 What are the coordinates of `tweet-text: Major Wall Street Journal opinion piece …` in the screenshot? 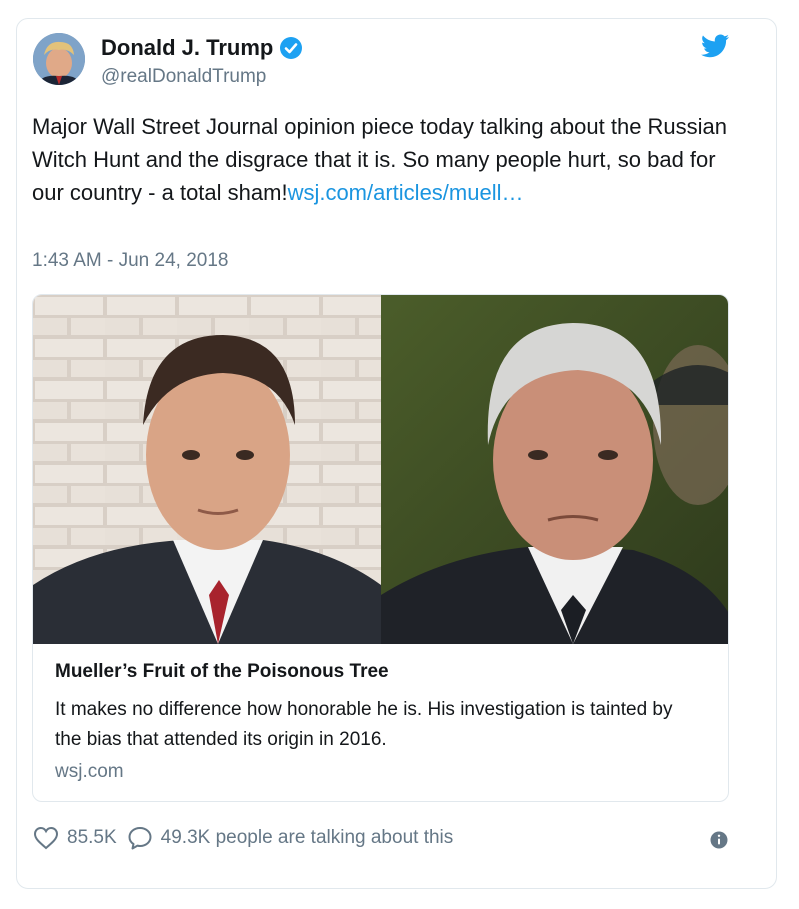 It's located at (382, 159).